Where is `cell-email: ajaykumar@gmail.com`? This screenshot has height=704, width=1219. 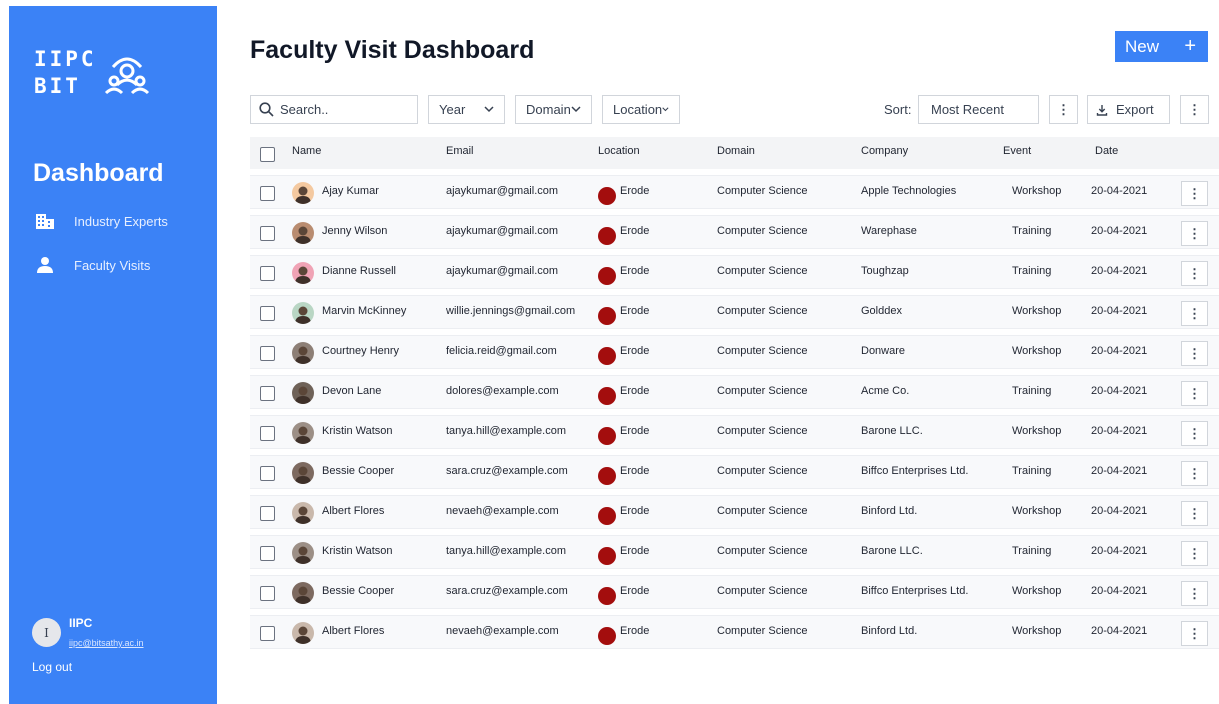 cell-email: ajaykumar@gmail.com is located at coordinates (502, 231).